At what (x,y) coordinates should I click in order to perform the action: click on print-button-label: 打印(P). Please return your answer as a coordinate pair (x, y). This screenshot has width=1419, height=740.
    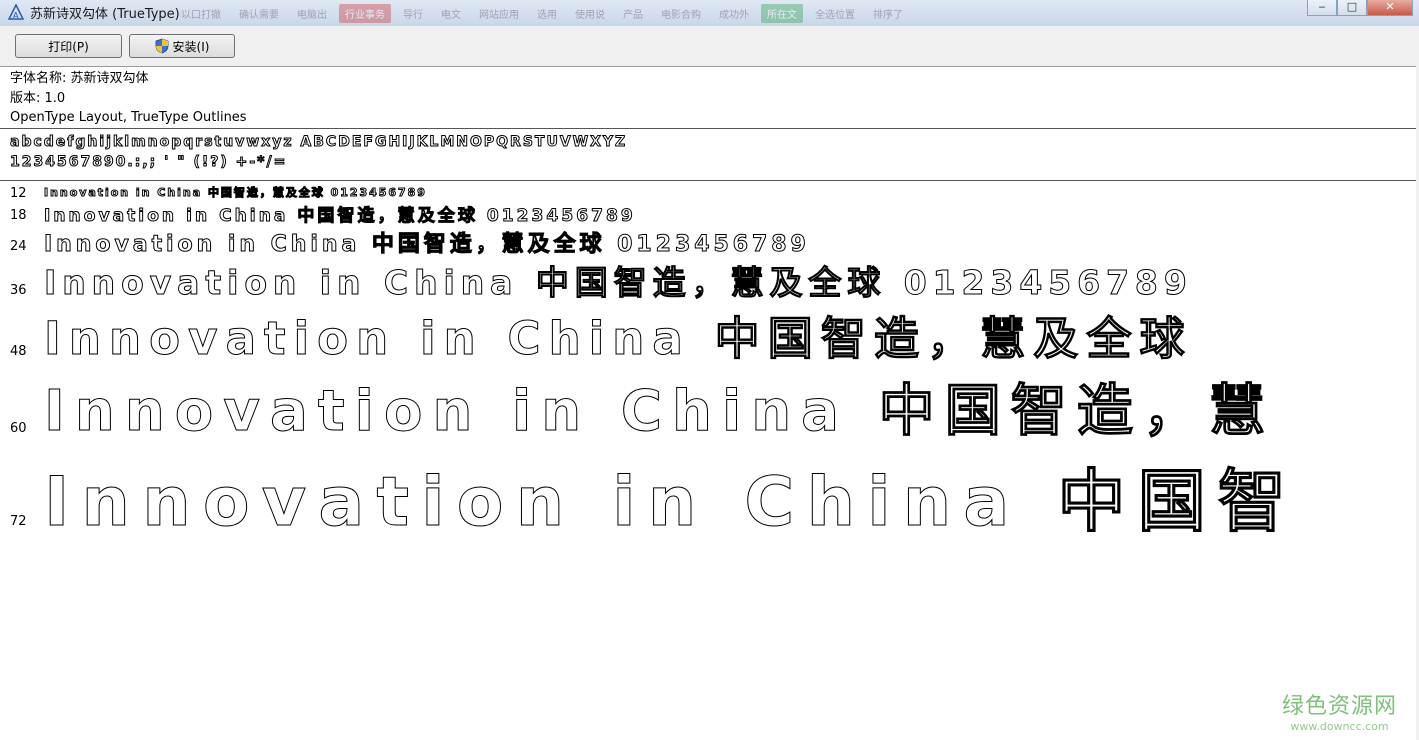
    Looking at the image, I should click on (68, 46).